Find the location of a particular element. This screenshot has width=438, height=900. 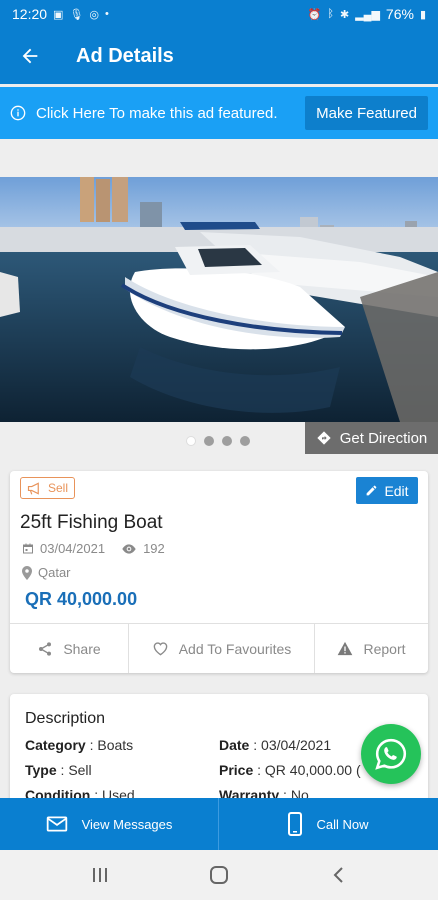

share-icon is located at coordinates (45, 648).